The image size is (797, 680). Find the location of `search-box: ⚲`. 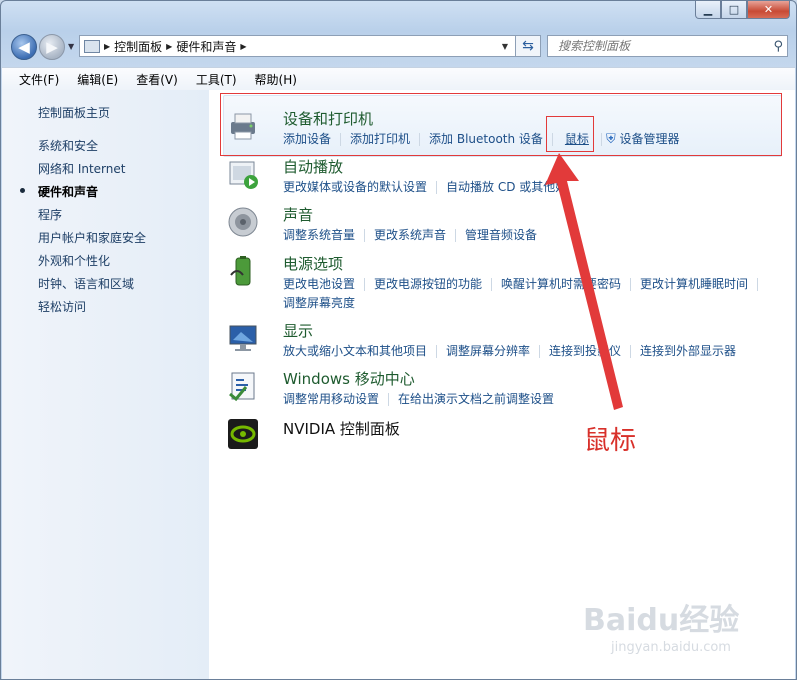

search-box: ⚲ is located at coordinates (667, 46).